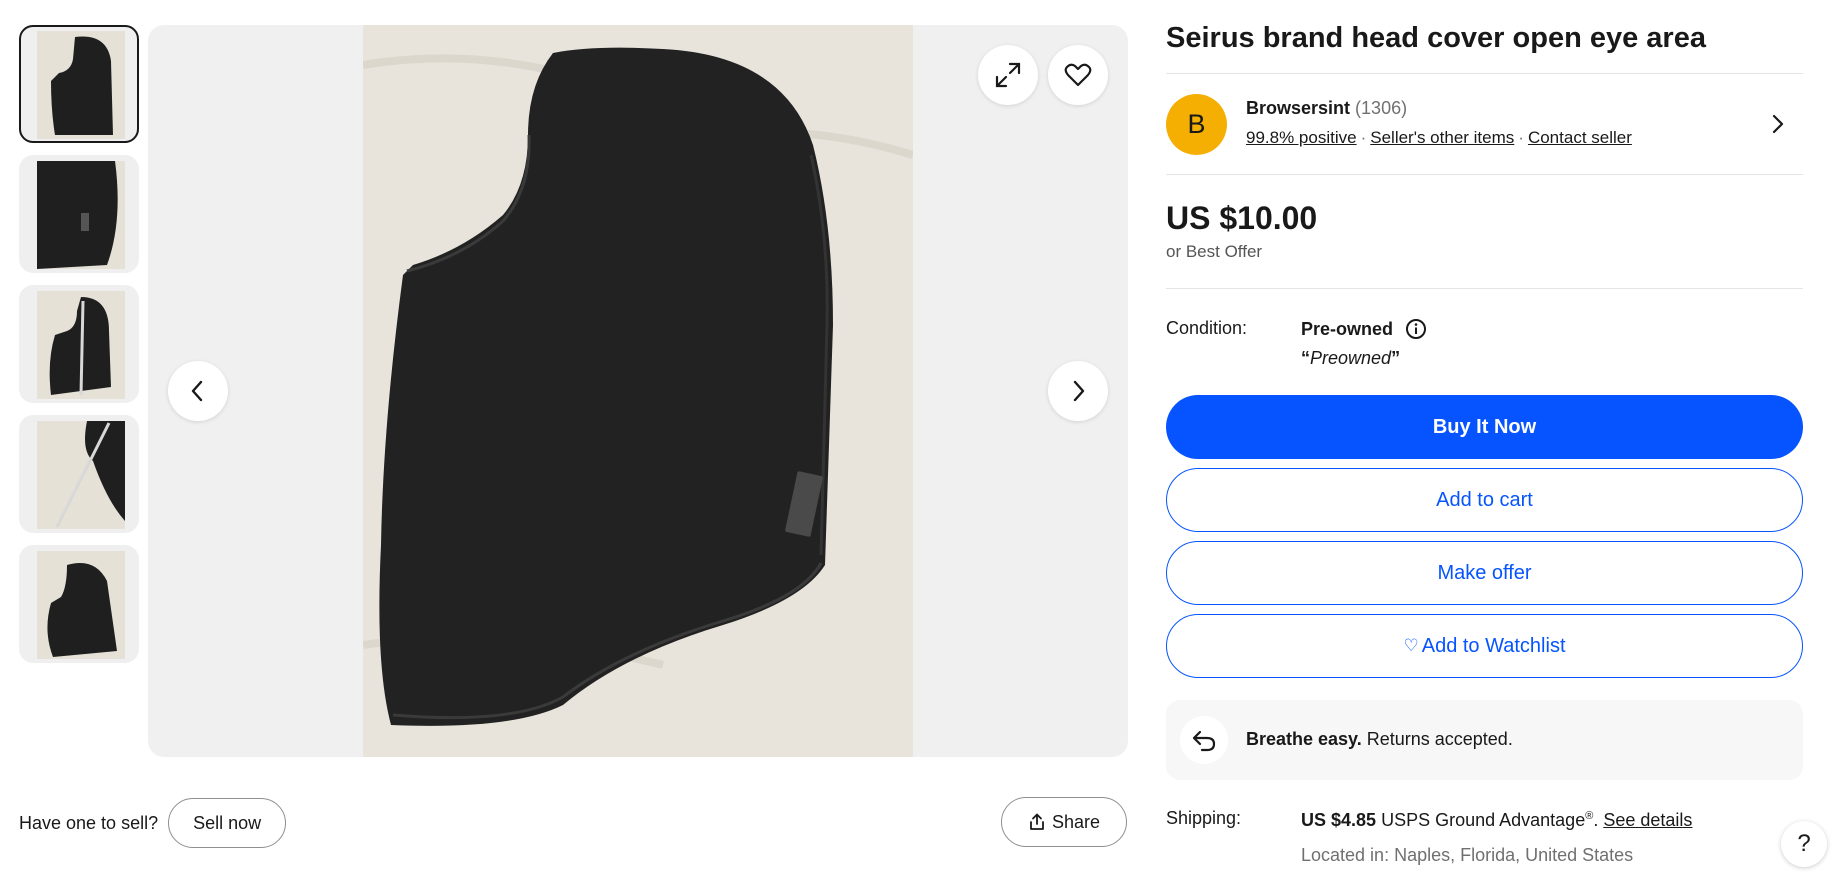 The height and width of the screenshot is (887, 1844). I want to click on return-arrow-icon, so click(1204, 740).